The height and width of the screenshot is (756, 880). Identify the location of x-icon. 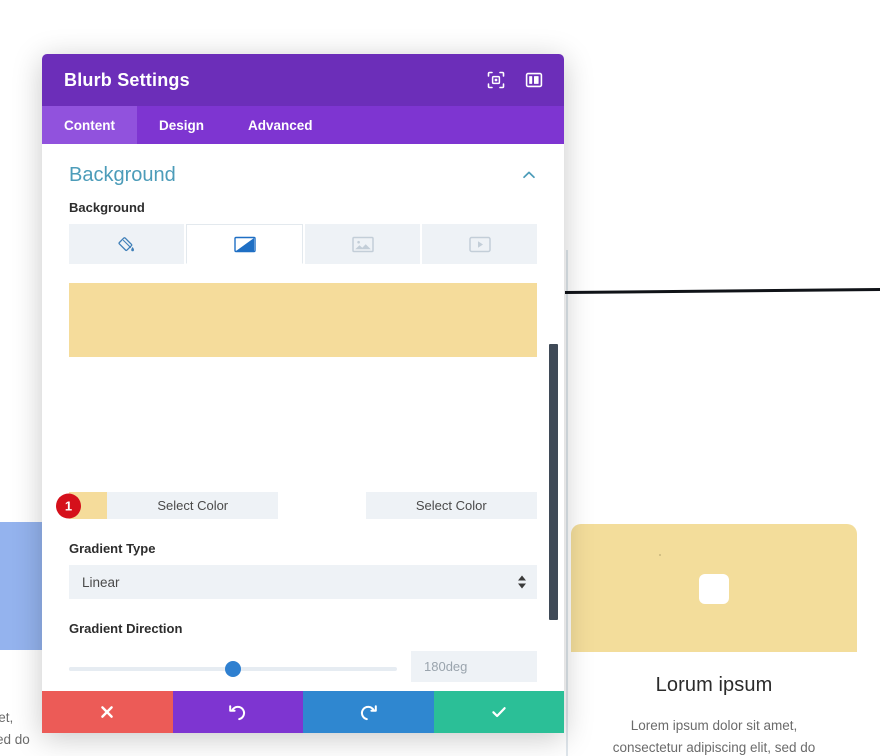
(107, 712).